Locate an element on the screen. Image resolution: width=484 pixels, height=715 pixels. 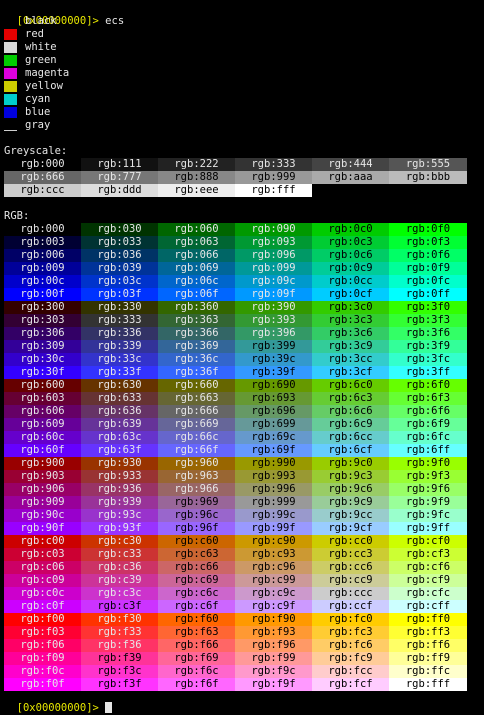
color-cell-c30: rgb:c30 is located at coordinates (119, 541).